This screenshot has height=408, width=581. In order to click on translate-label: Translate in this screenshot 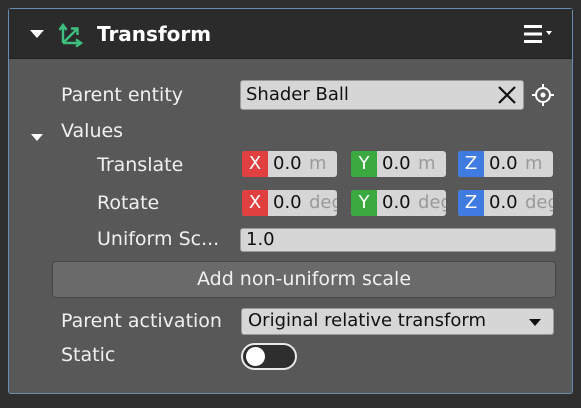, I will do `click(140, 165)`.